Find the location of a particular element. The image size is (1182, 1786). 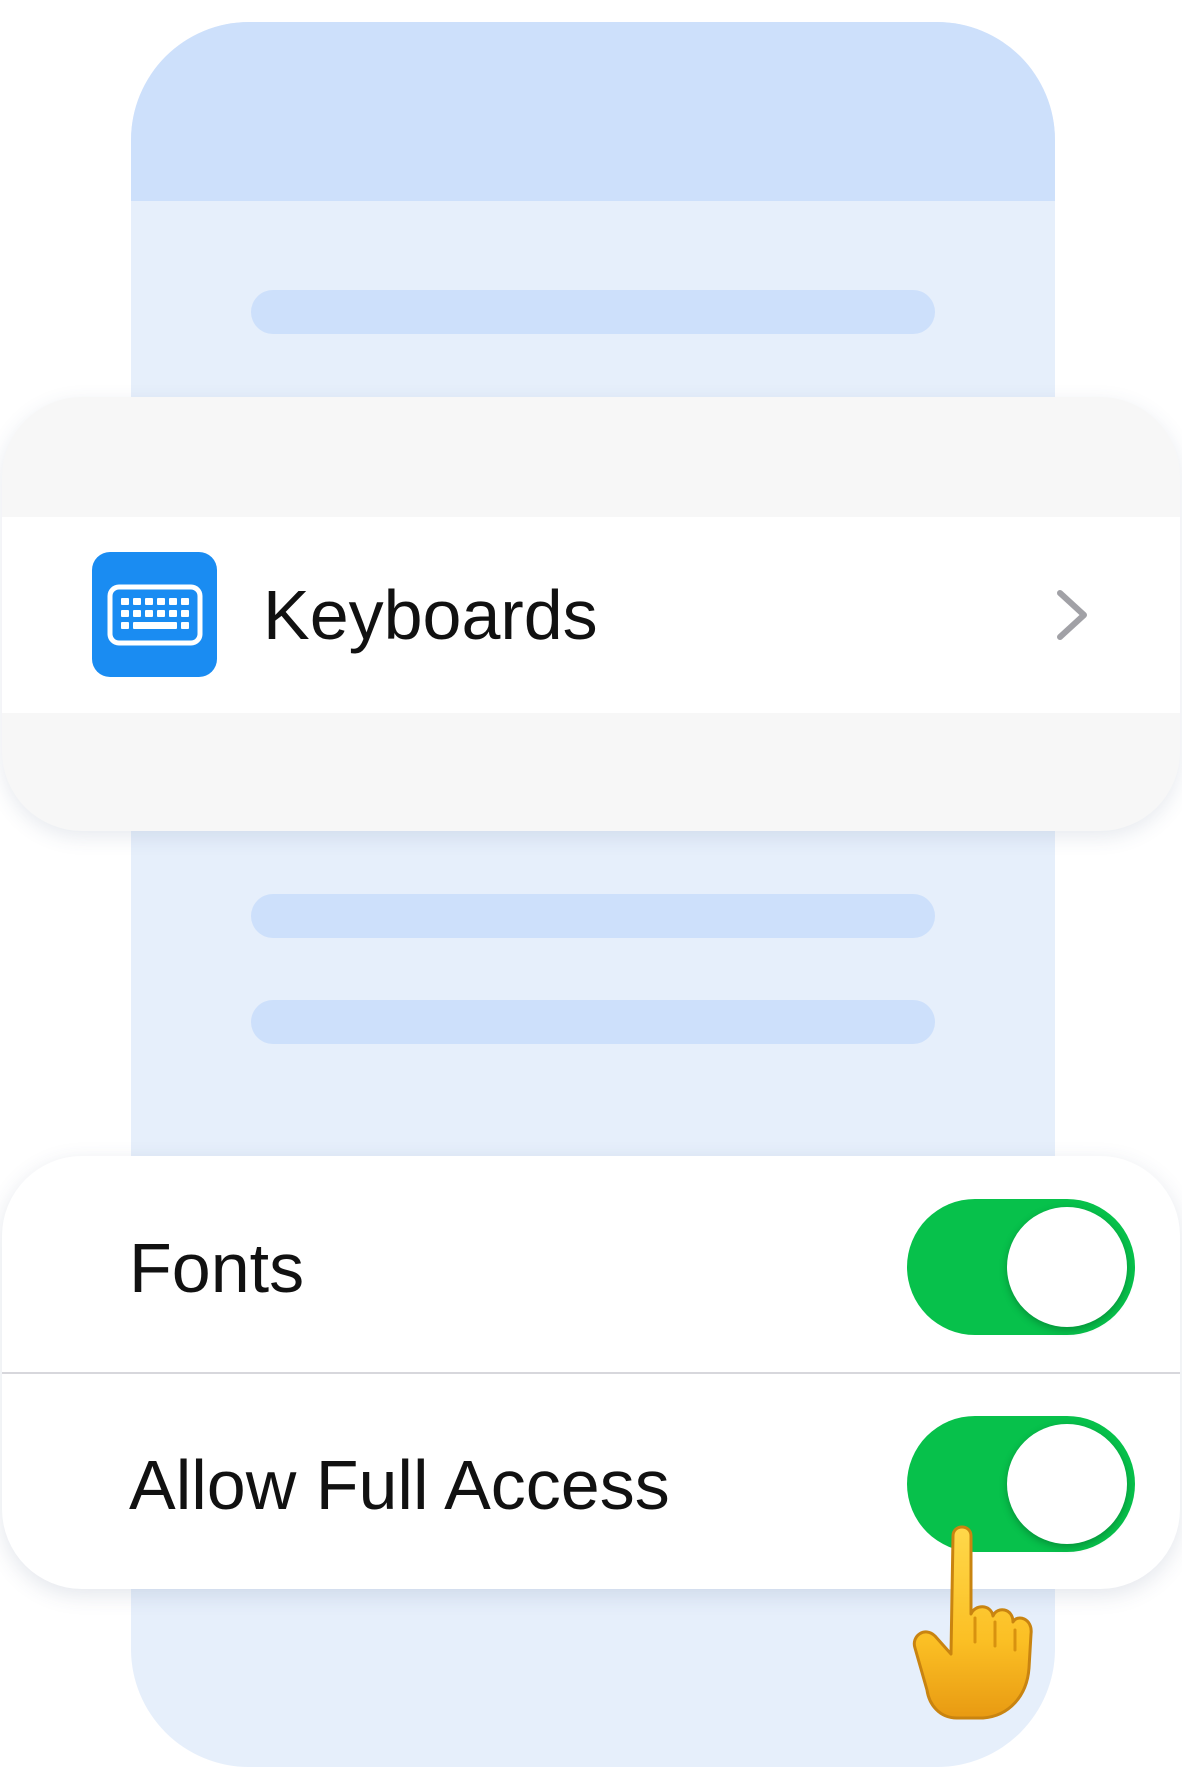

pointing-hand-icon is located at coordinates (972, 1622).